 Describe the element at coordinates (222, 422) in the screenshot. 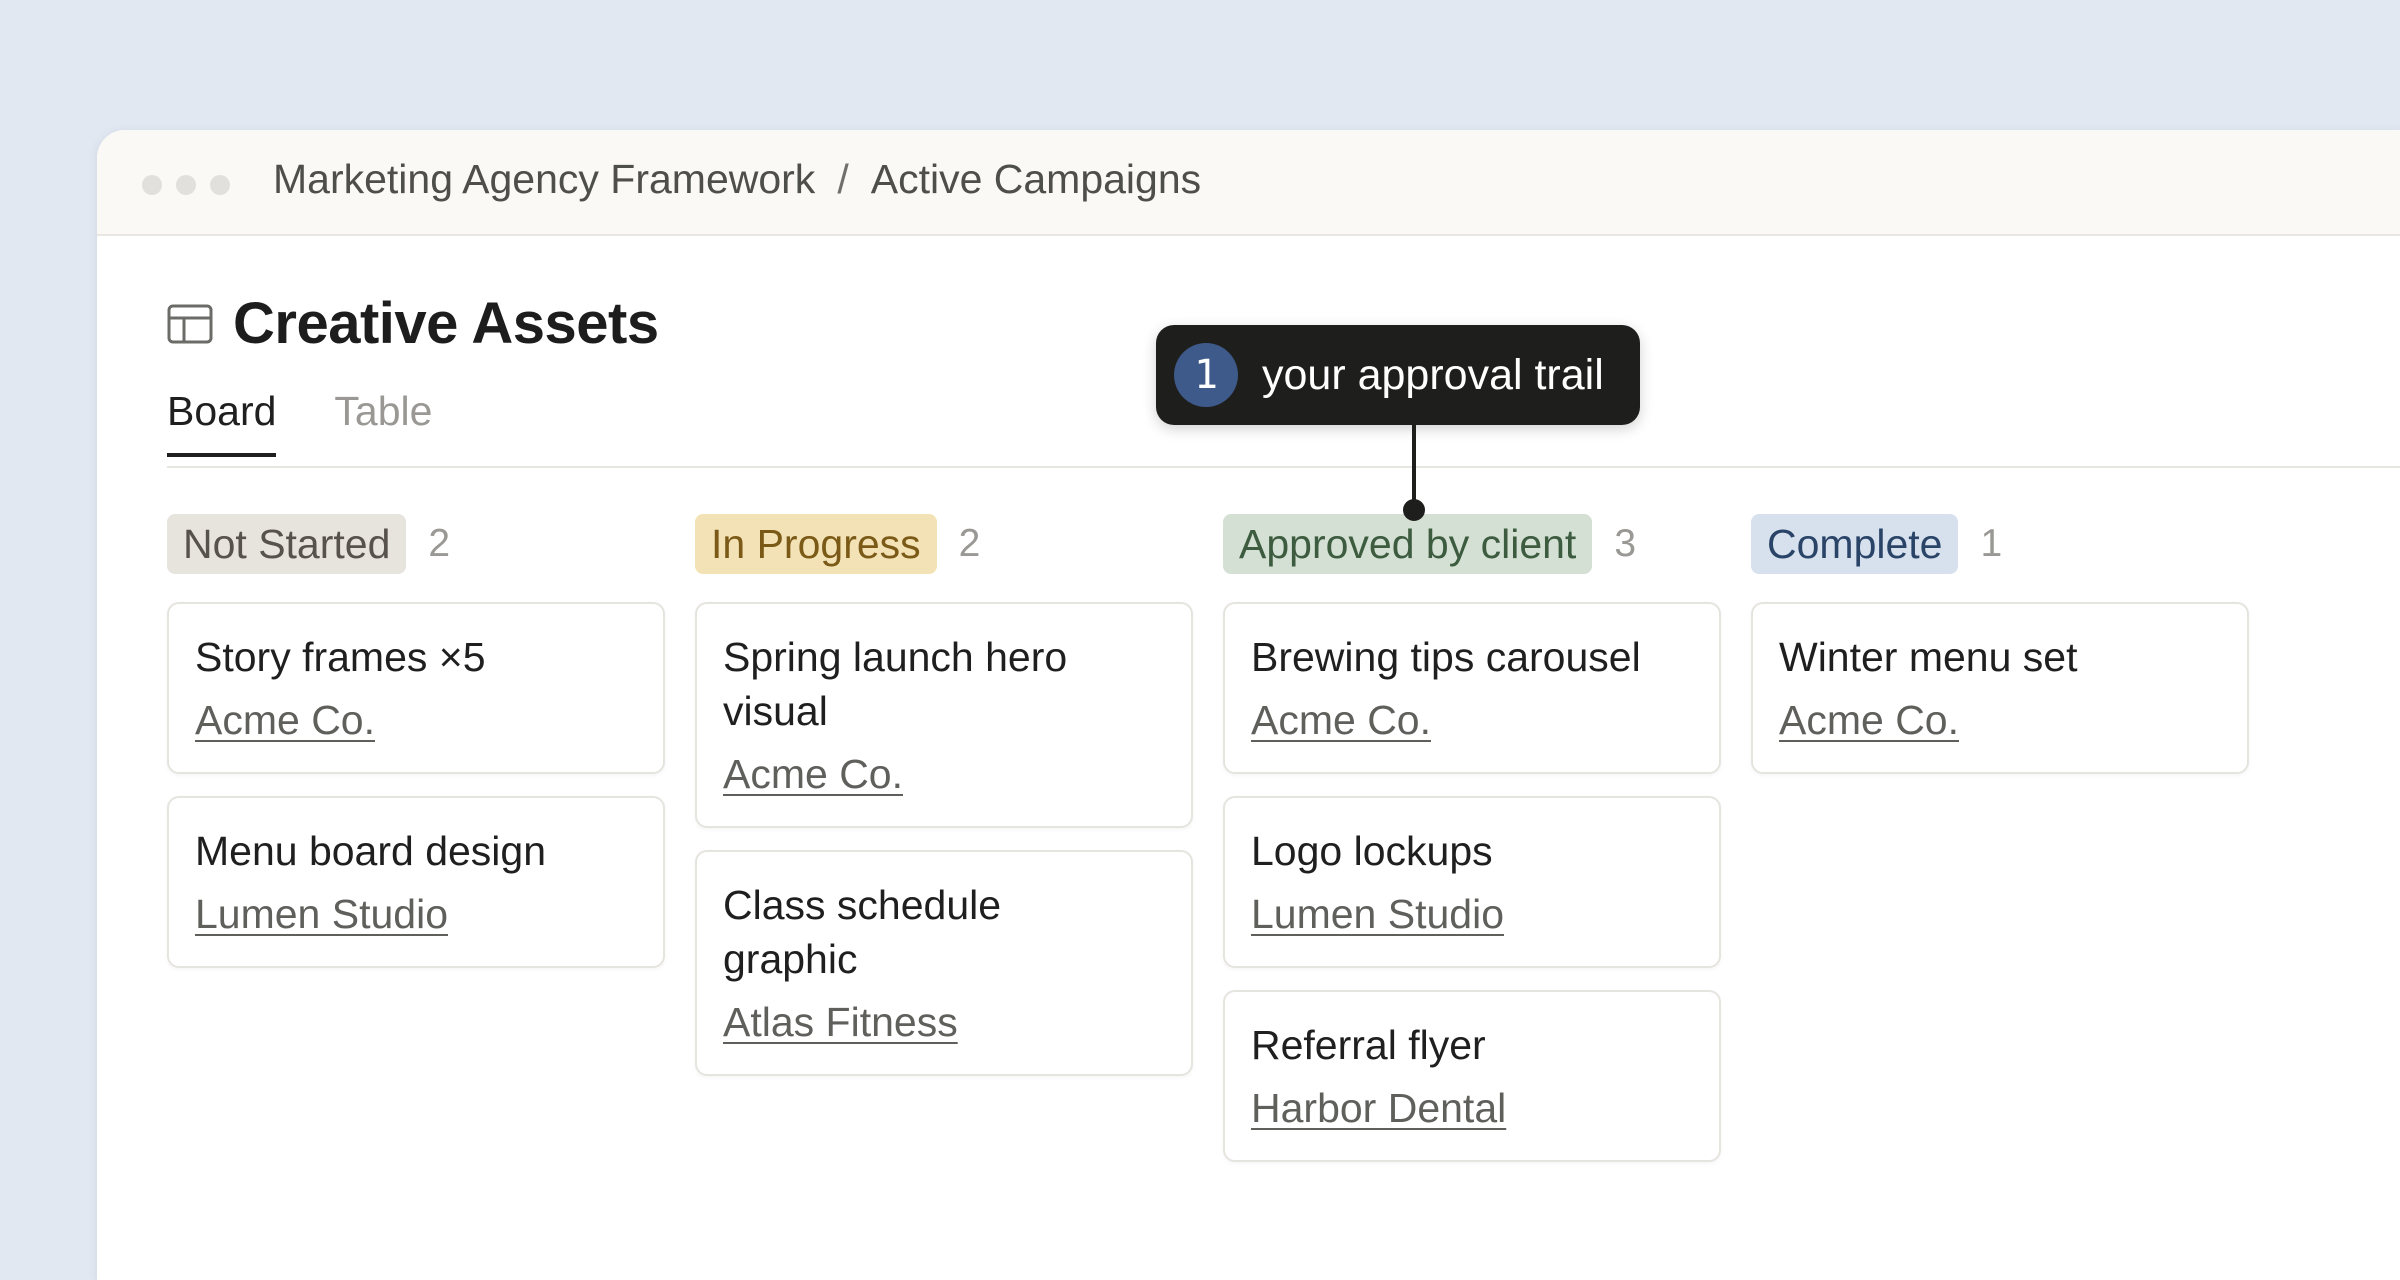

I see `tab-board: Board` at that location.